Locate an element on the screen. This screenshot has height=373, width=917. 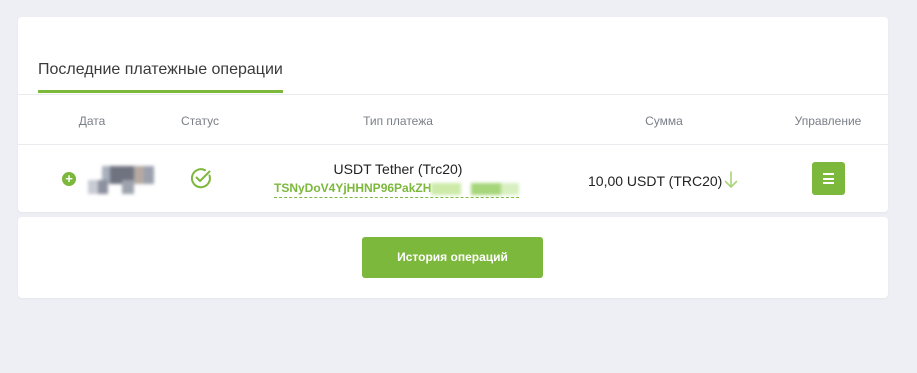
date-cell-redacted is located at coordinates (125, 178).